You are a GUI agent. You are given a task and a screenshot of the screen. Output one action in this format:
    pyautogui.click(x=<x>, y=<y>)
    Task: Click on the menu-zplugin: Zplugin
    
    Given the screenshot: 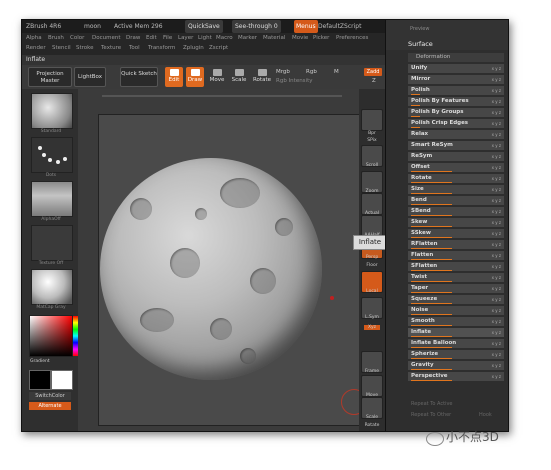 What is the action you would take?
    pyautogui.click(x=193, y=48)
    